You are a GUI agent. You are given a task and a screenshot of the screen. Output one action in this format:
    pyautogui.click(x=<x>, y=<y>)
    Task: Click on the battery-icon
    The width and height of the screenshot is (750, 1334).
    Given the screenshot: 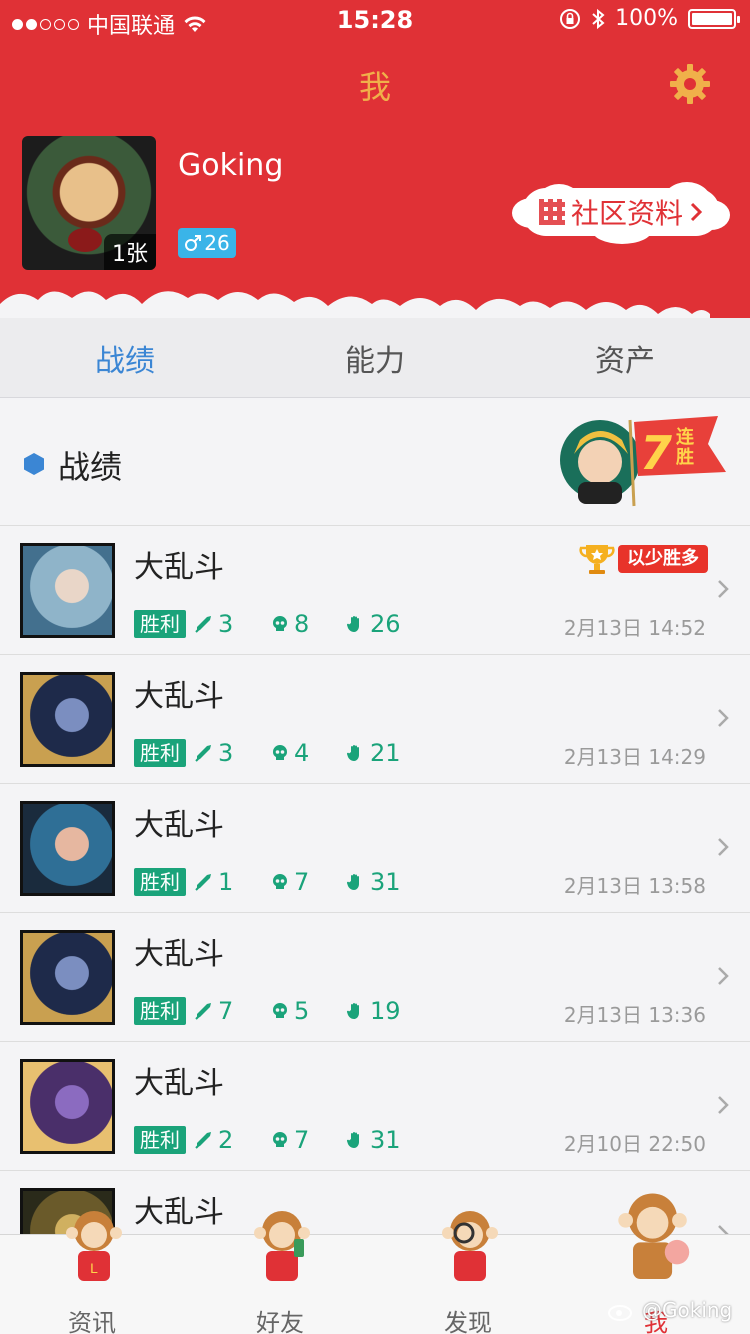 What is the action you would take?
    pyautogui.click(x=714, y=18)
    